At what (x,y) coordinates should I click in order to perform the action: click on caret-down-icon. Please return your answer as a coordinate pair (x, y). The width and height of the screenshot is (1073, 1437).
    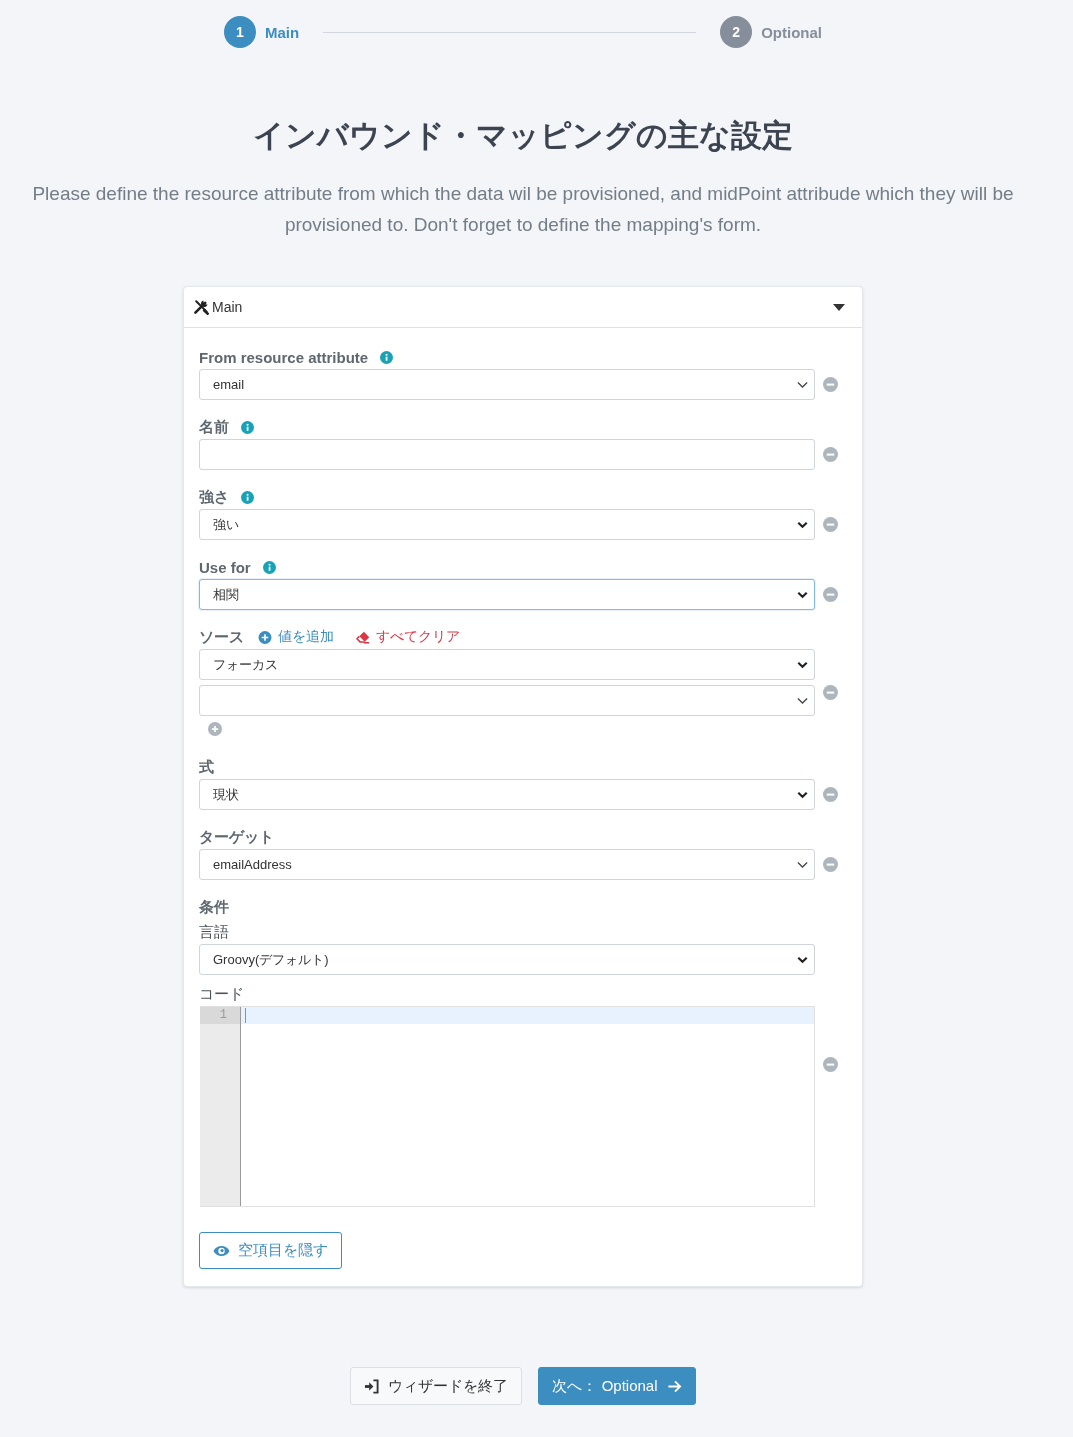
    Looking at the image, I should click on (839, 307).